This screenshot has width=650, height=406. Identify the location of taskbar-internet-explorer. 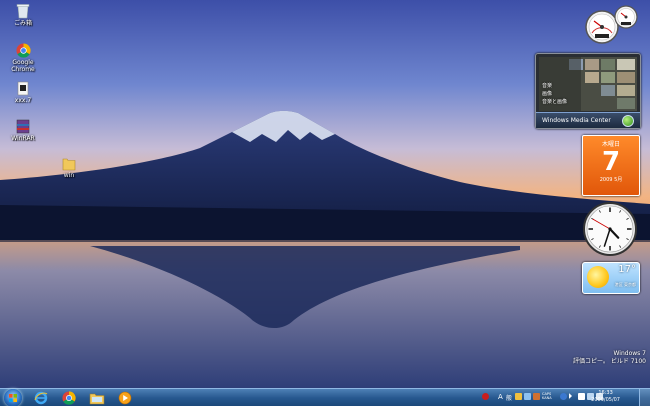
(41, 398).